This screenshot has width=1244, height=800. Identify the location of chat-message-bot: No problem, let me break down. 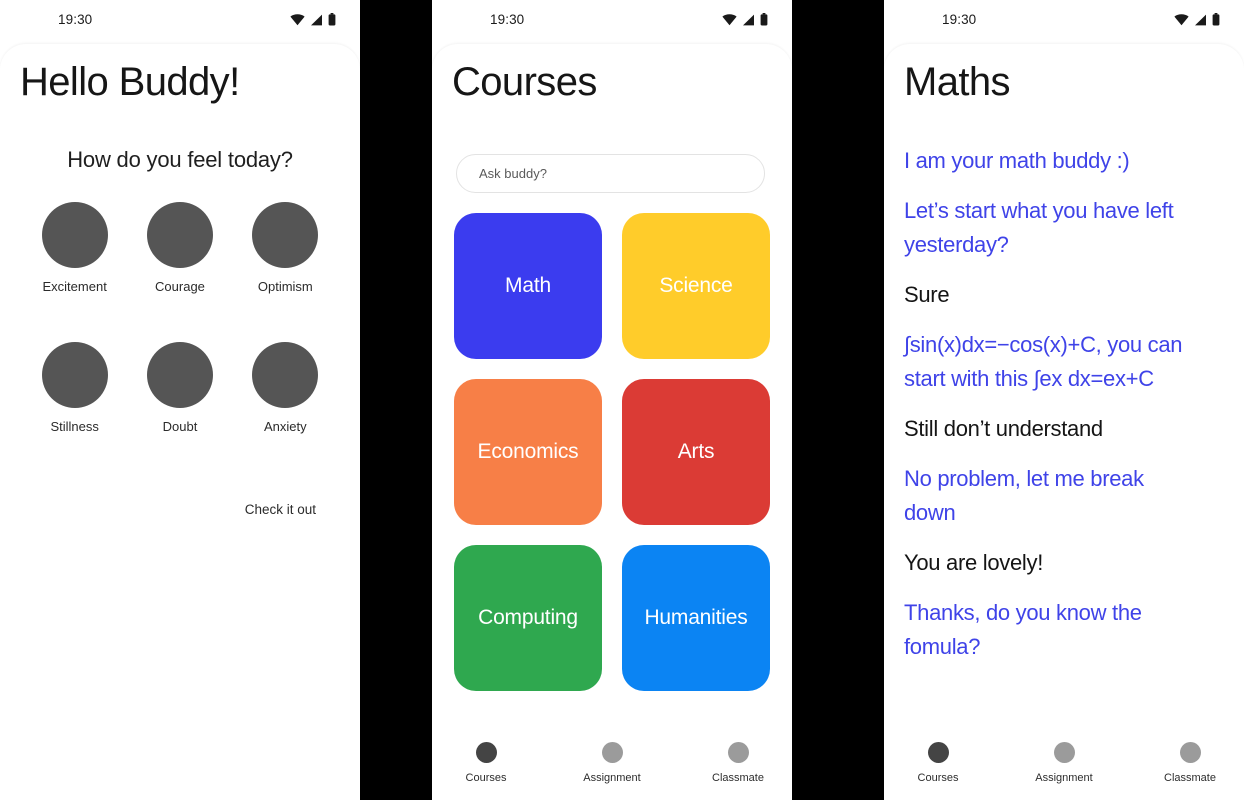
(1024, 495).